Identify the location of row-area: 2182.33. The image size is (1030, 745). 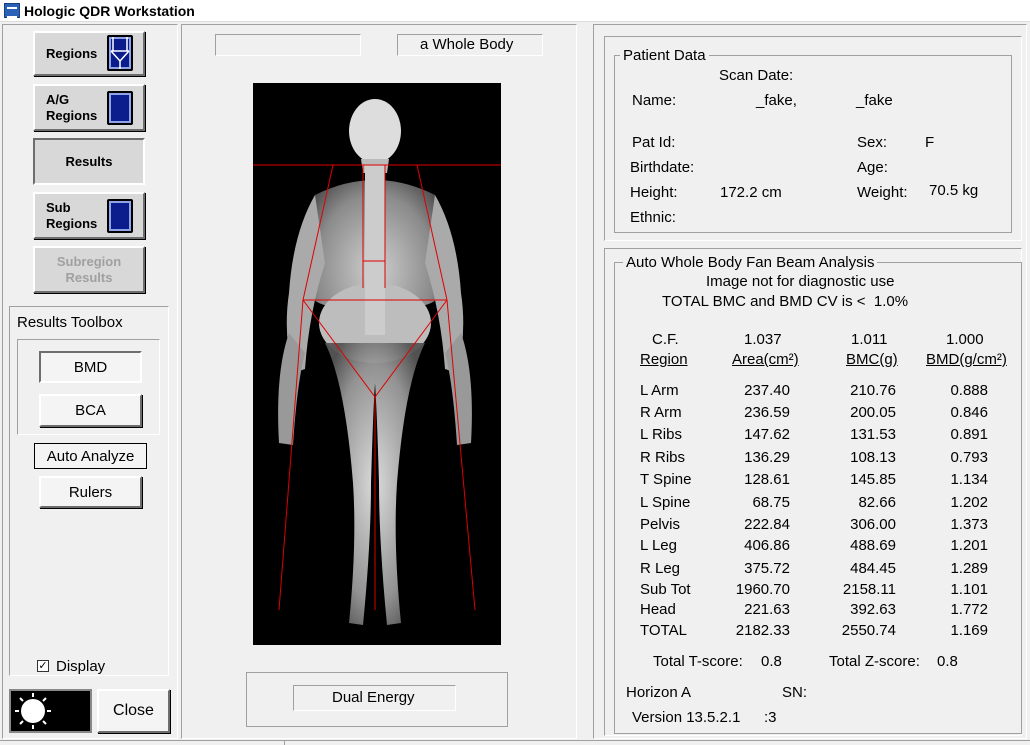
(762, 630).